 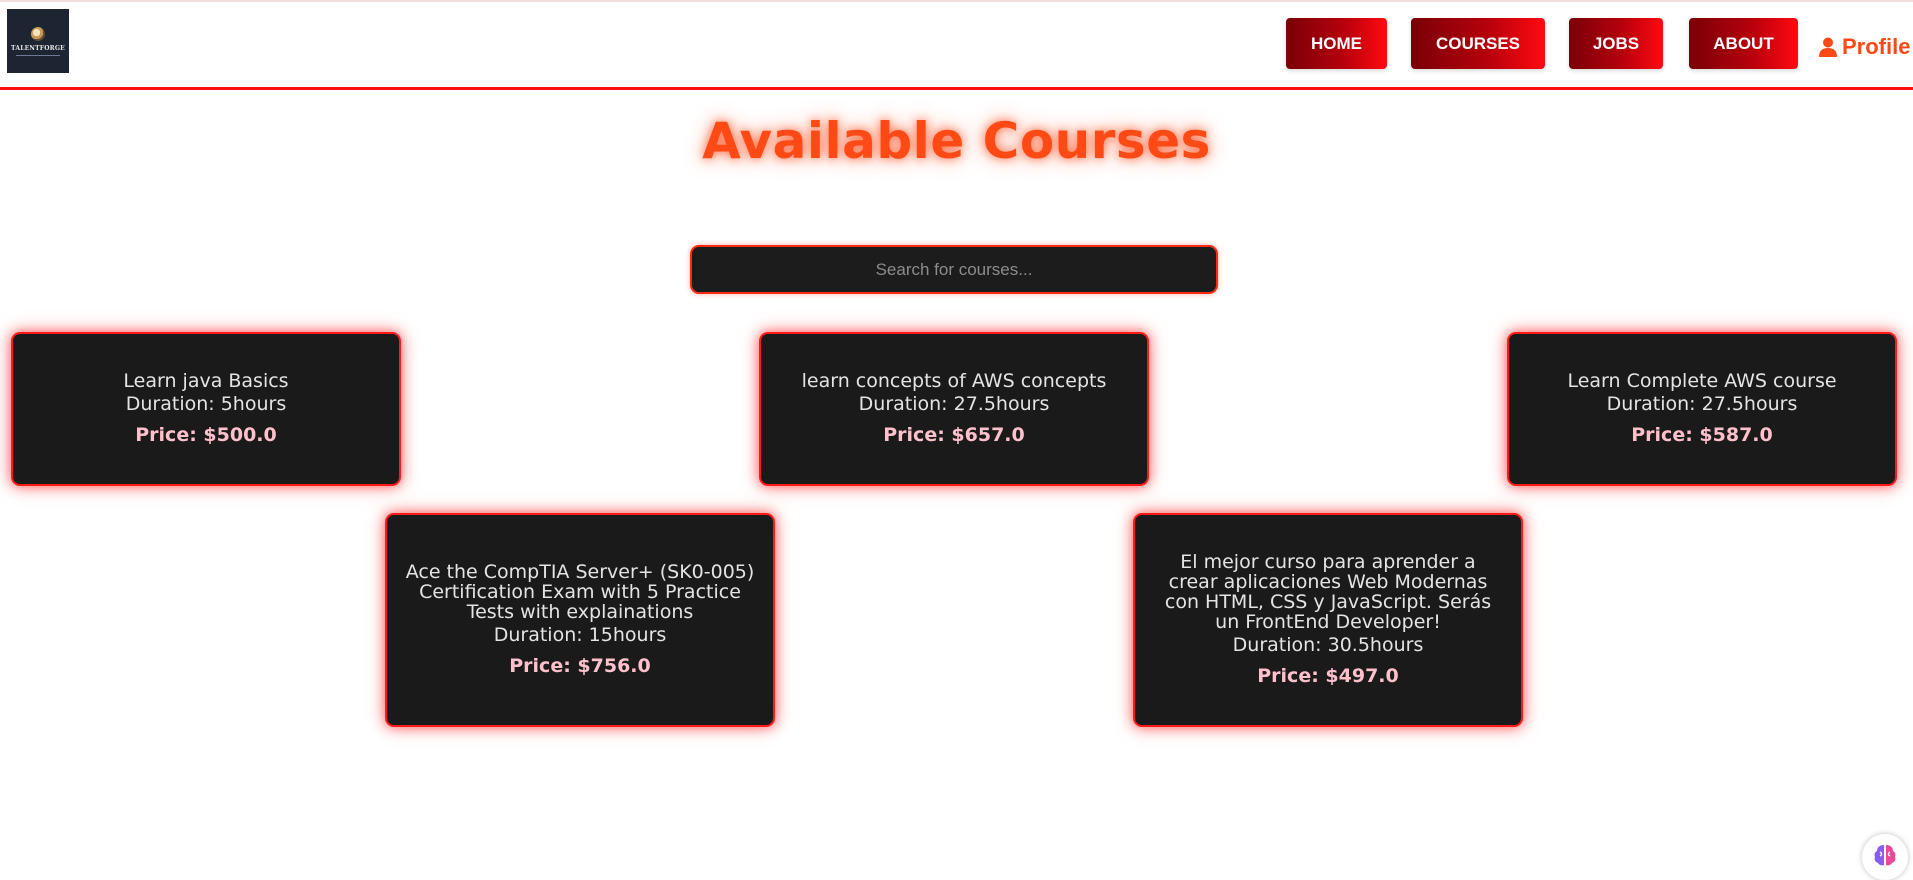 What do you see at coordinates (1876, 46) in the screenshot?
I see `profile-label: Profile` at bounding box center [1876, 46].